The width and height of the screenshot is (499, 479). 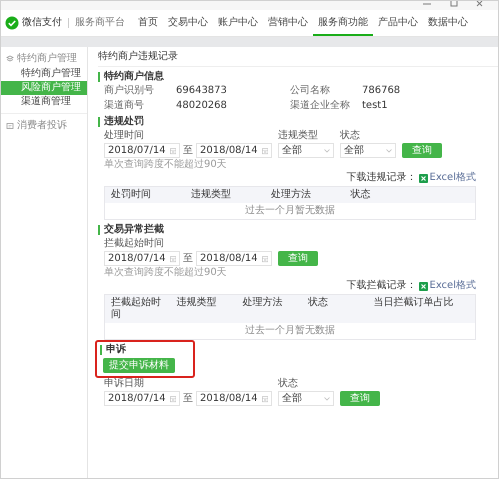 I want to click on section-title: 申诉, so click(x=144, y=350).